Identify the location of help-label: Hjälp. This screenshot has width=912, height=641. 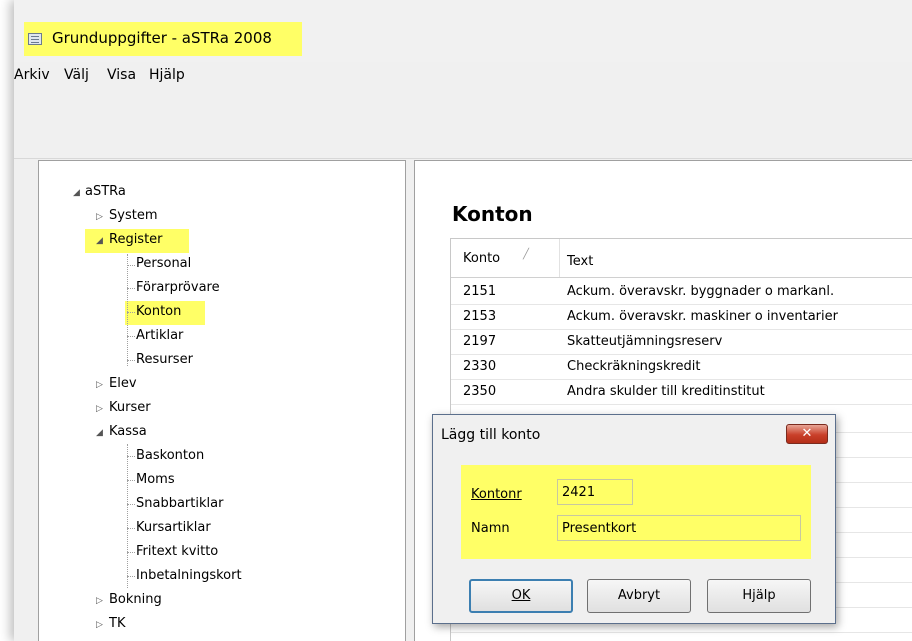
(759, 595).